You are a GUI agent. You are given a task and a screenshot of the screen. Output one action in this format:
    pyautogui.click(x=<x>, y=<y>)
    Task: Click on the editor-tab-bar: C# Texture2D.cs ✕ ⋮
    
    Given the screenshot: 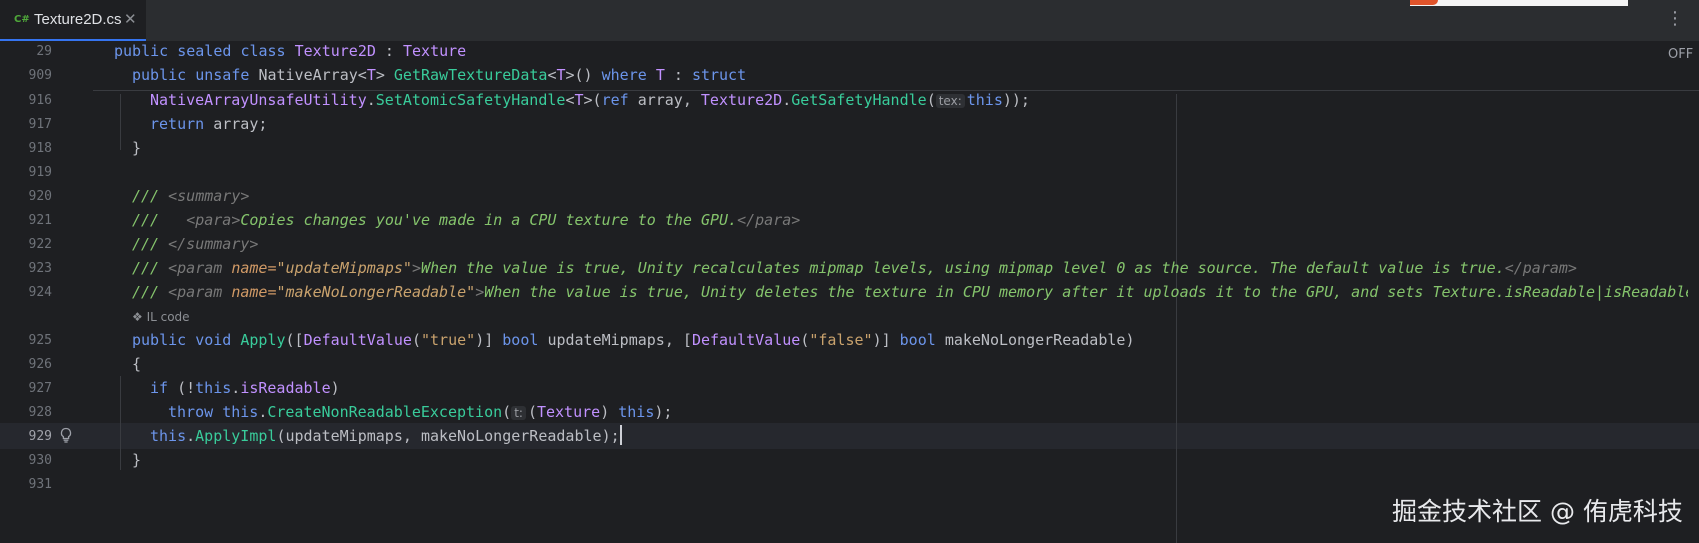 What is the action you would take?
    pyautogui.click(x=849, y=20)
    